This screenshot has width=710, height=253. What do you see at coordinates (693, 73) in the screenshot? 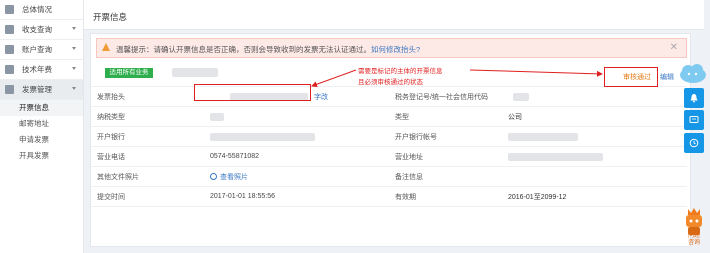
I see `cloud-mascot-icon` at bounding box center [693, 73].